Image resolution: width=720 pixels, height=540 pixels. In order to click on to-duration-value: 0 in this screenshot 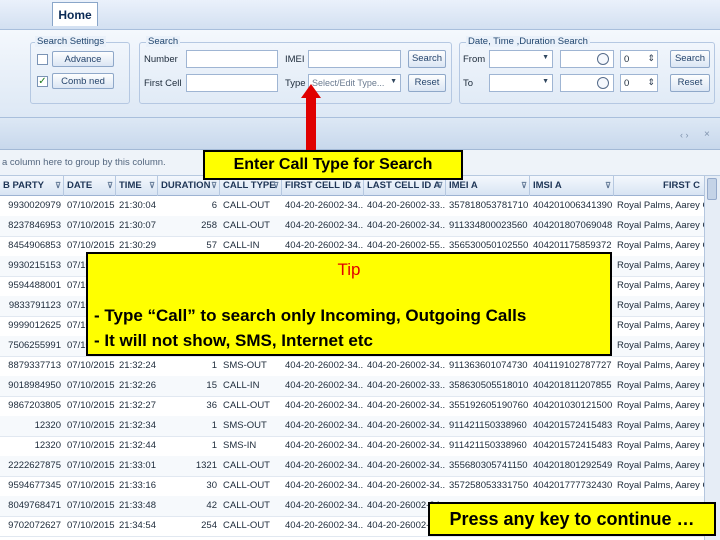, I will do `click(627, 83)`.